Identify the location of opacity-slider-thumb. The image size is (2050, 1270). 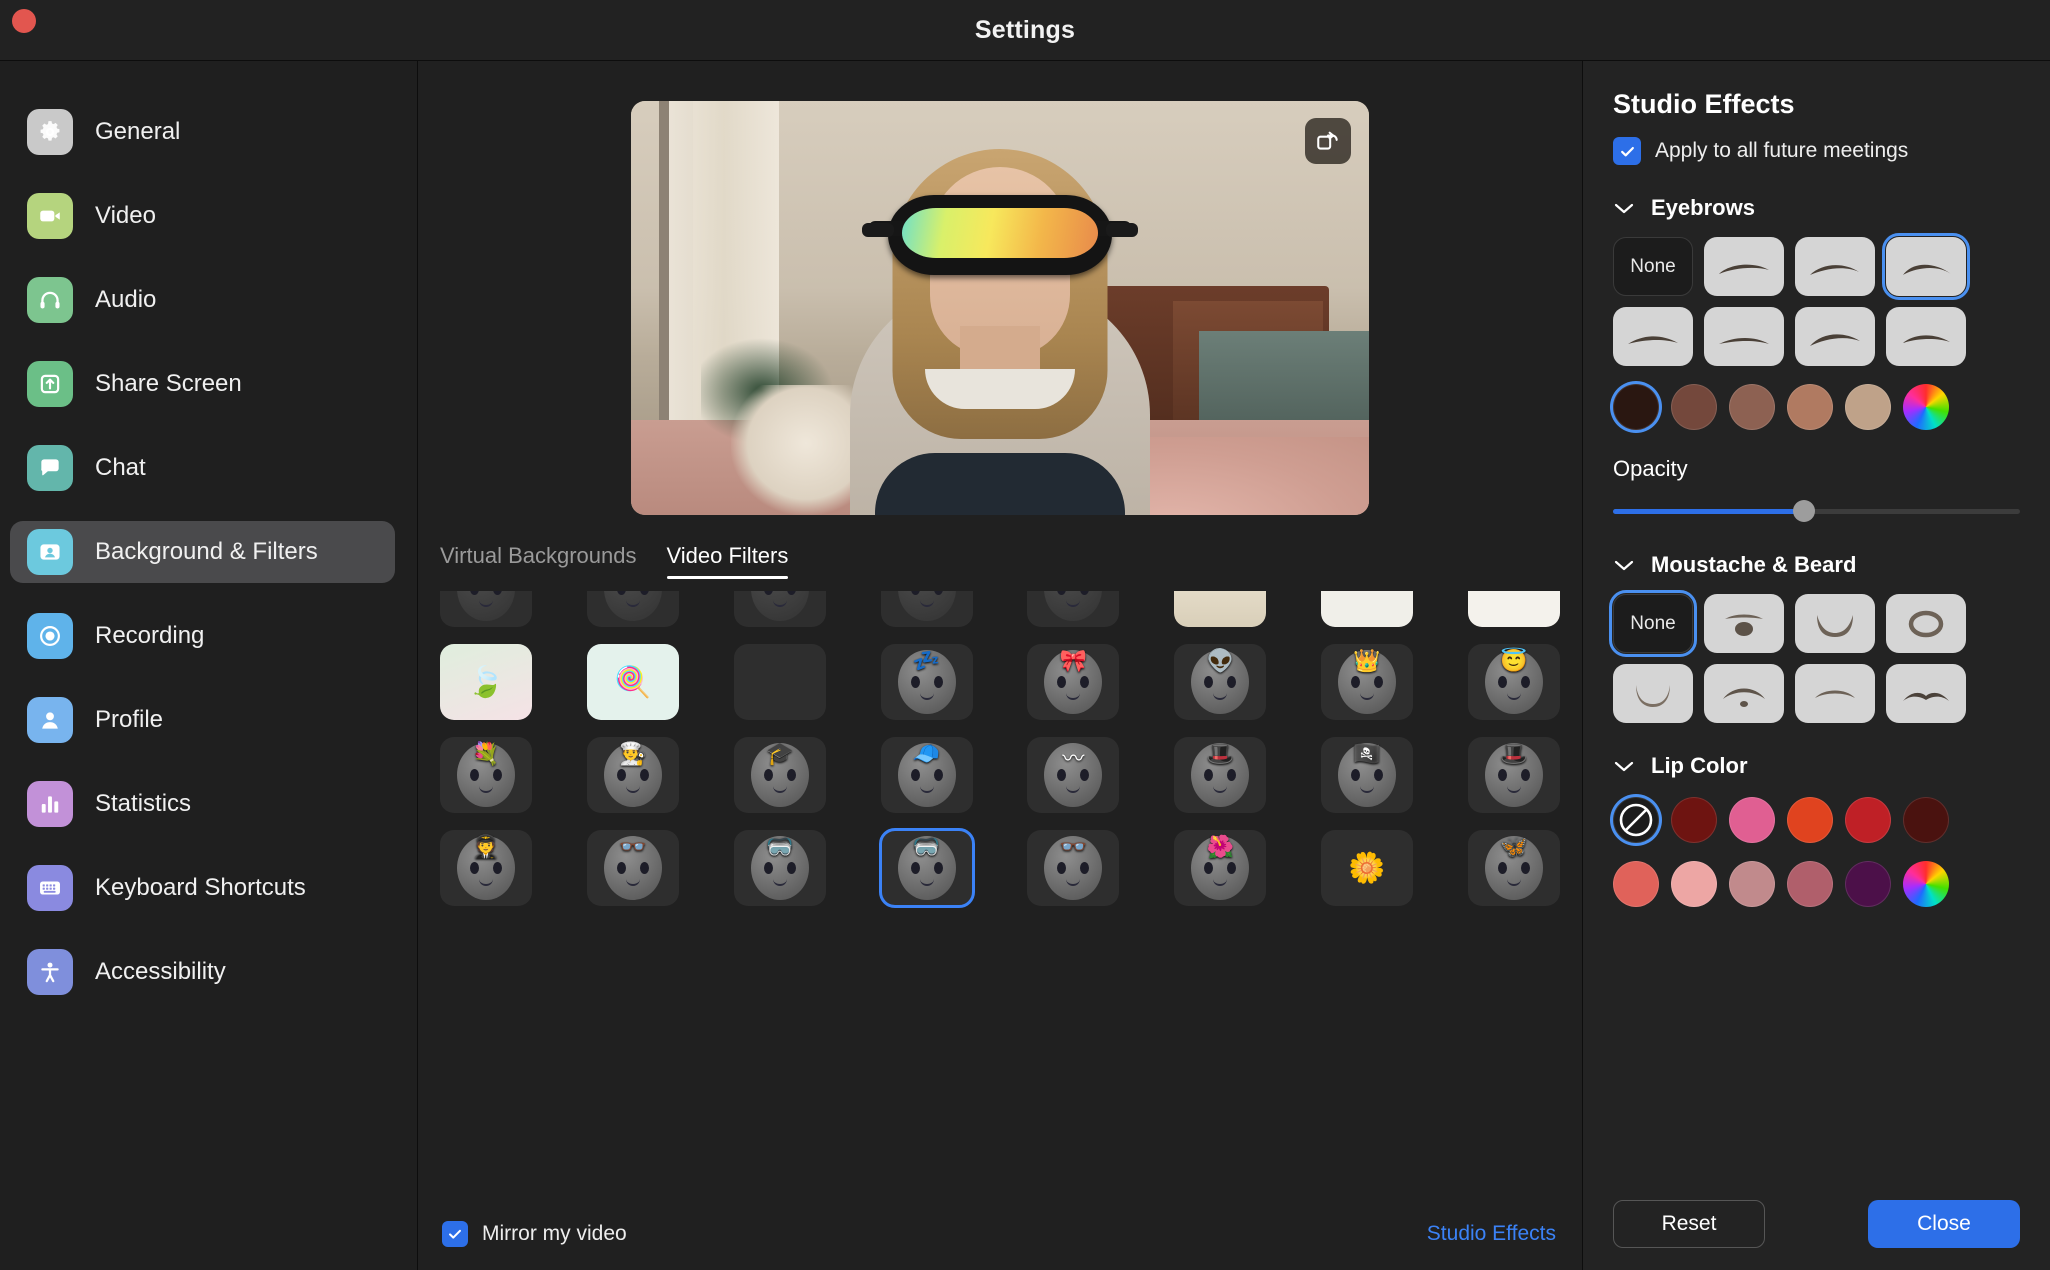
(1804, 511).